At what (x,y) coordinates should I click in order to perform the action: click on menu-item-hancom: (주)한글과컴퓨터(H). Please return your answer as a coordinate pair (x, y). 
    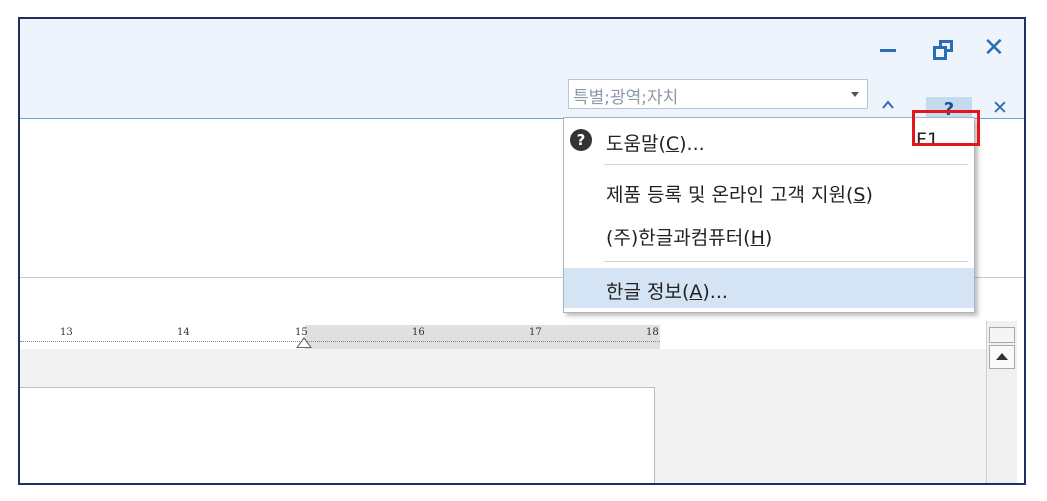
    Looking at the image, I should click on (769, 234).